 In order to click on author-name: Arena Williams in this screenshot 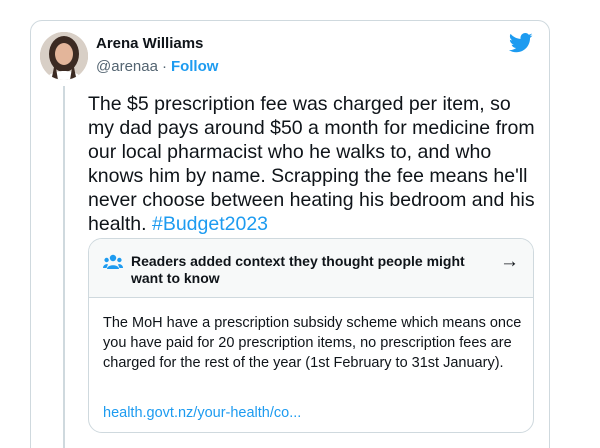, I will do `click(149, 43)`.